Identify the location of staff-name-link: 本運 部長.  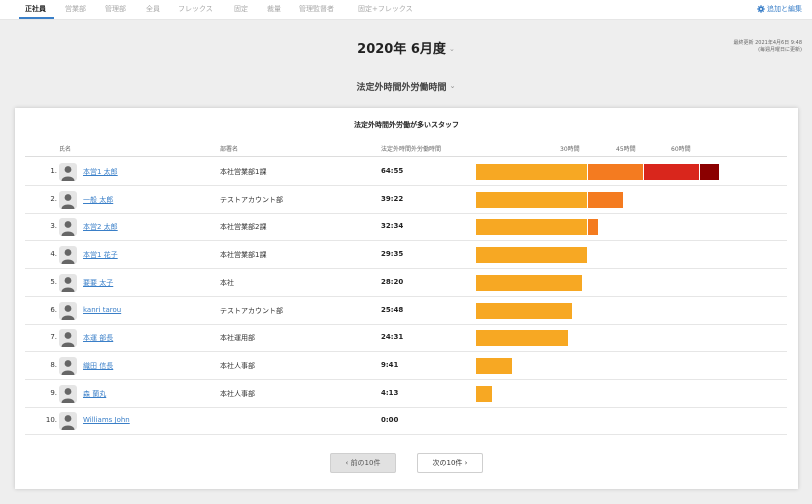
(98, 338).